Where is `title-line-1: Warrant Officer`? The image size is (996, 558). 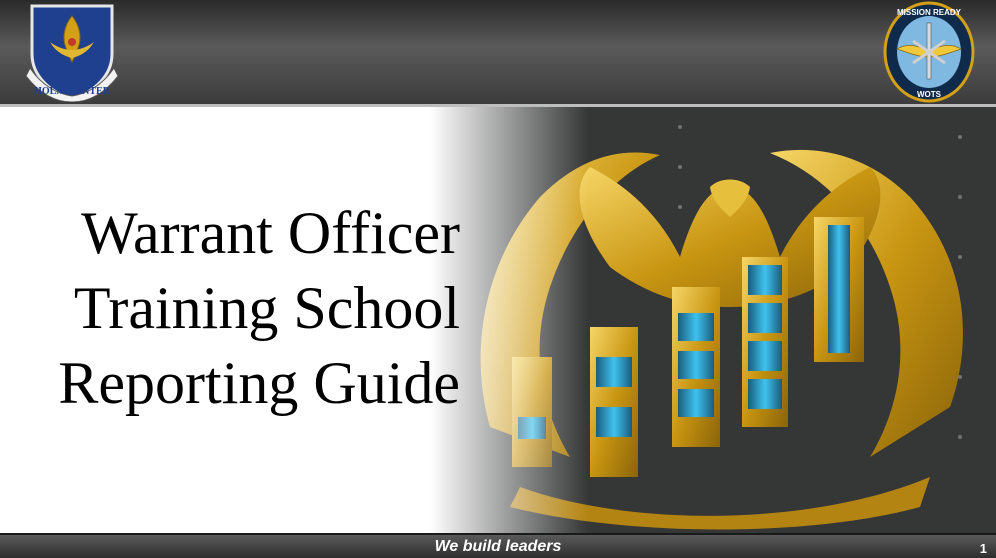 title-line-1: Warrant Officer is located at coordinates (270, 233).